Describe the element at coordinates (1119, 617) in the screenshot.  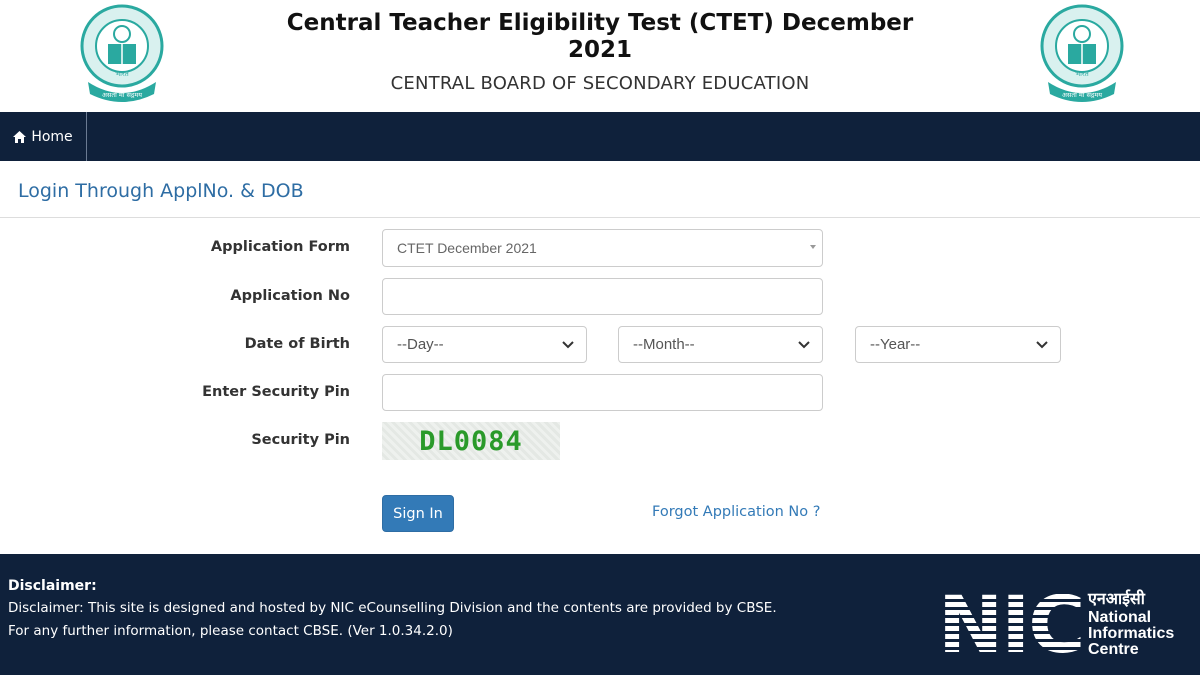
I see `svg-text: National` at that location.